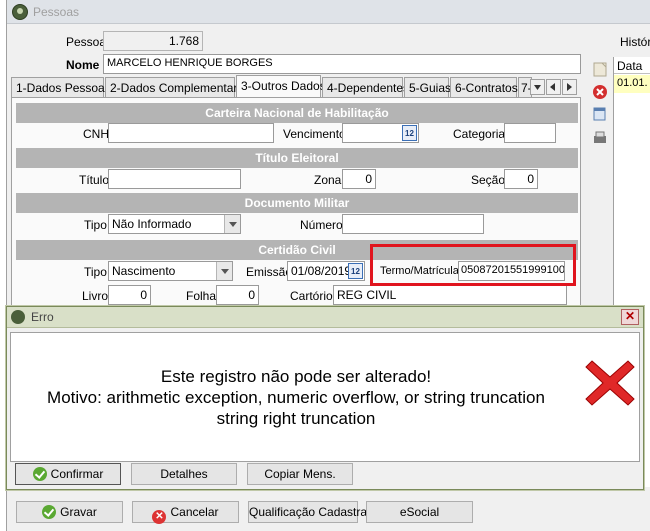  Describe the element at coordinates (321, 225) in the screenshot. I see `numero-label: Número` at that location.